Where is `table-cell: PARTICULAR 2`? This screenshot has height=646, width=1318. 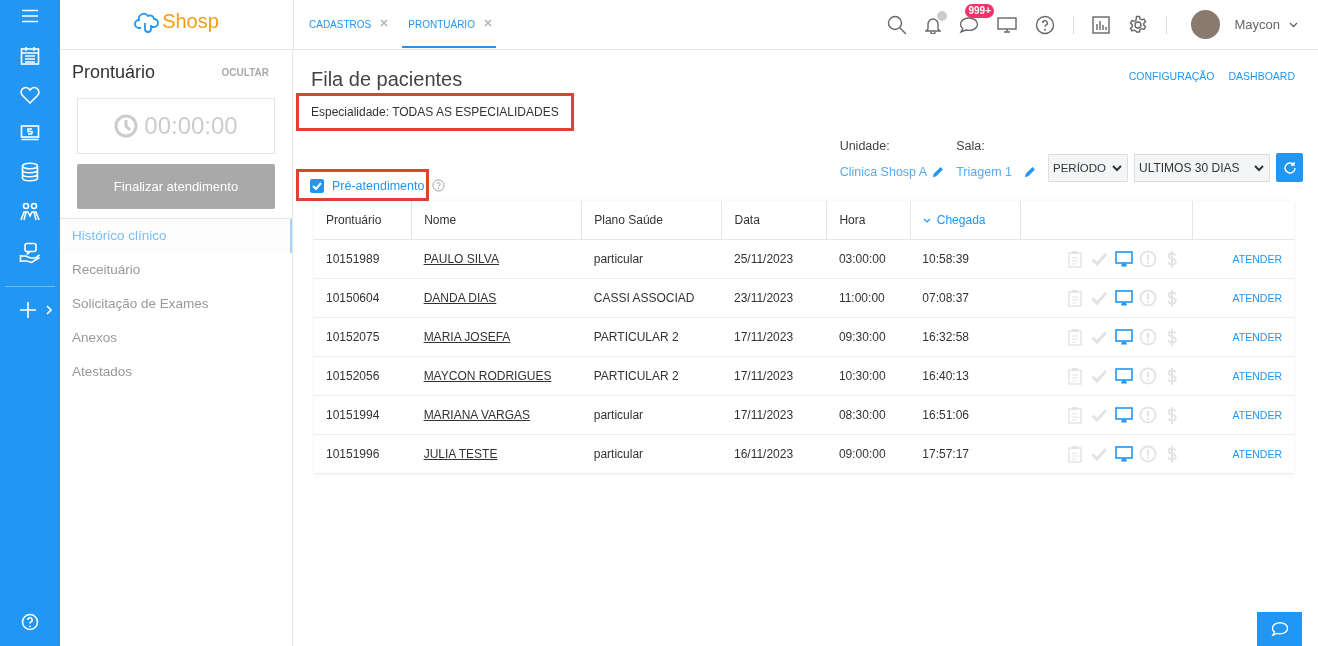
table-cell: PARTICULAR 2 is located at coordinates (651, 337).